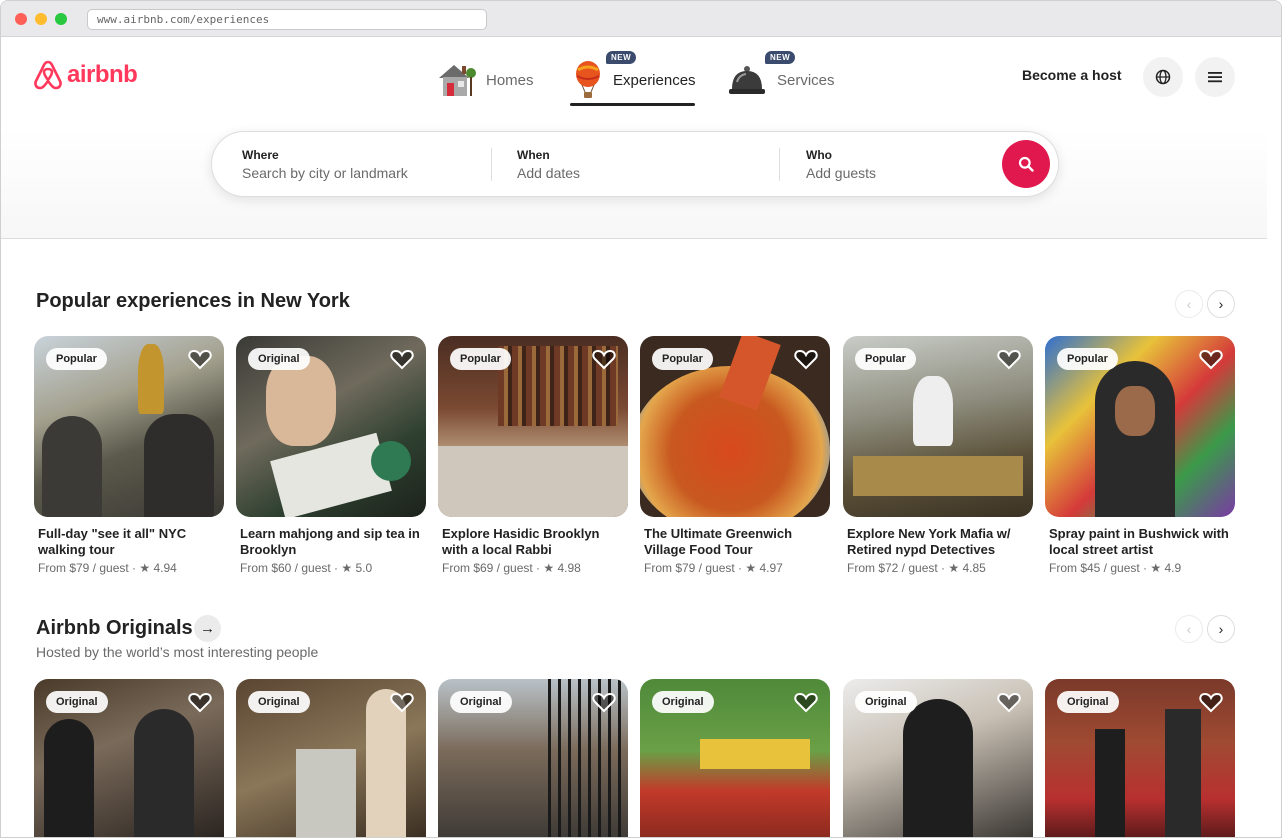  What do you see at coordinates (260, 155) in the screenshot?
I see `where-label: Where` at bounding box center [260, 155].